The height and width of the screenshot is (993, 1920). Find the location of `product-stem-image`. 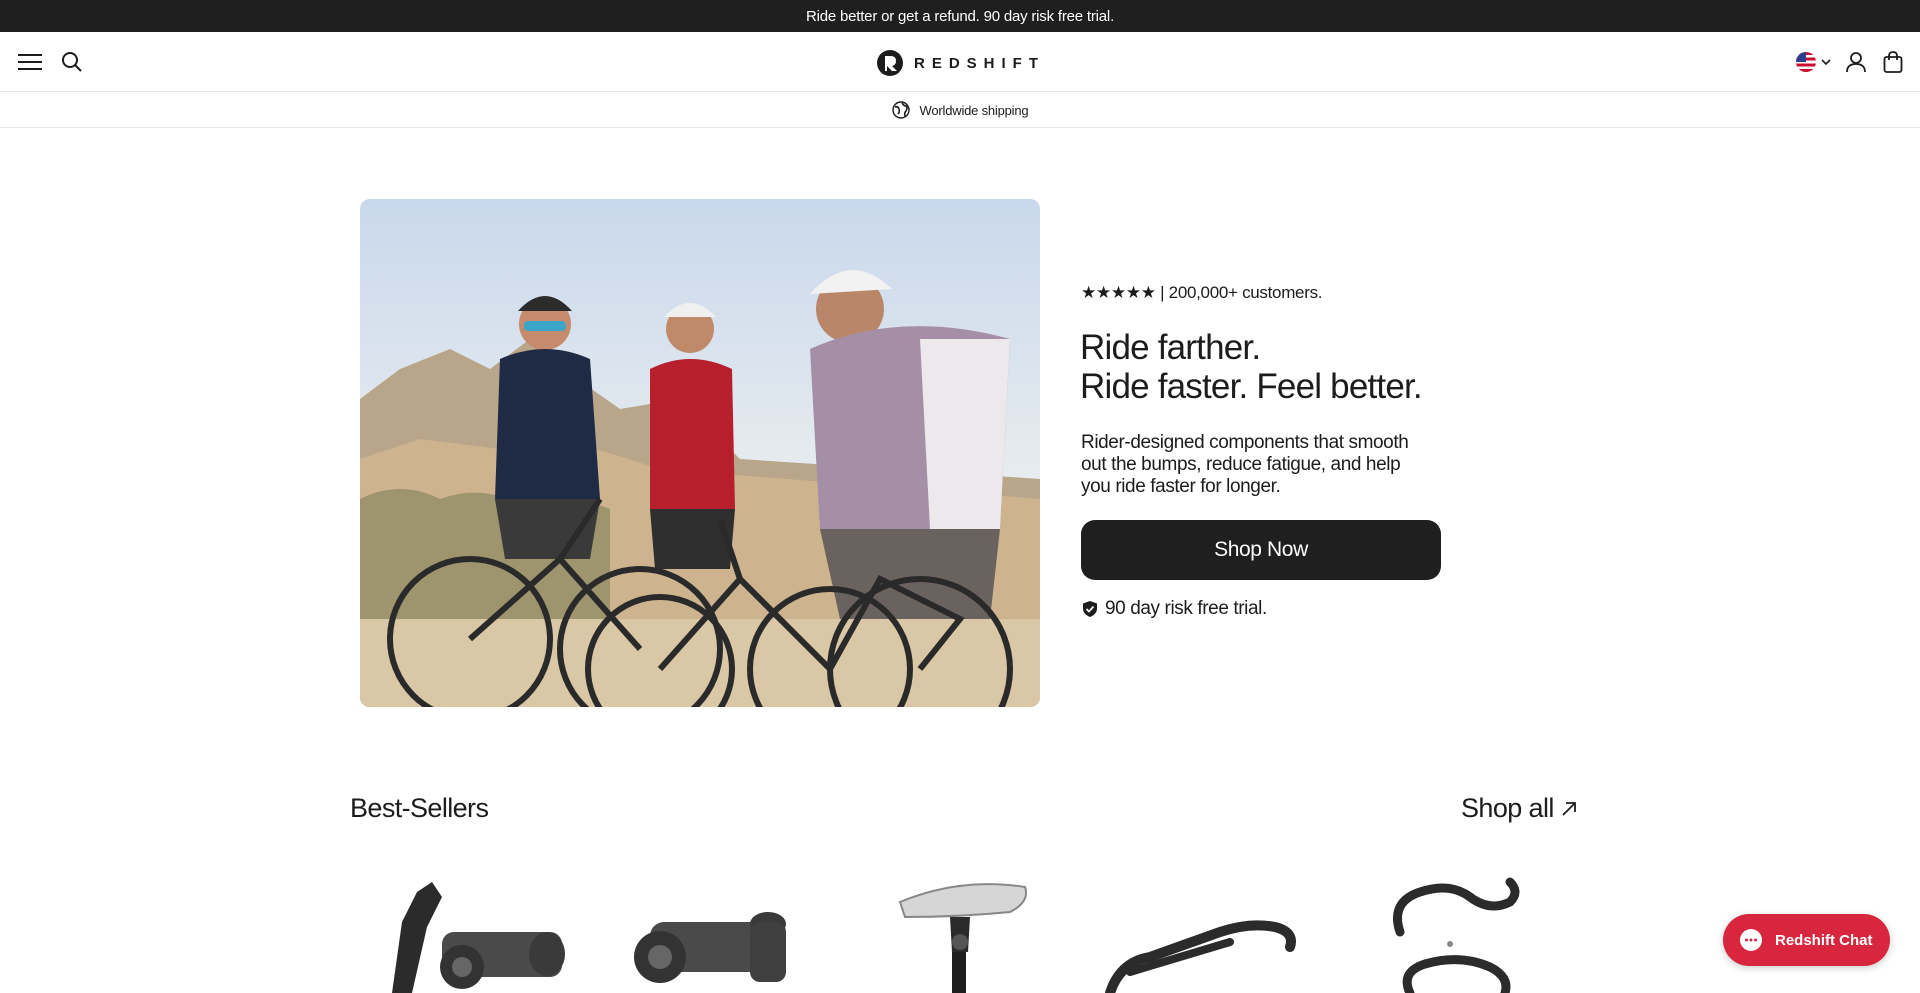

product-stem-image is located at coordinates (710, 932).